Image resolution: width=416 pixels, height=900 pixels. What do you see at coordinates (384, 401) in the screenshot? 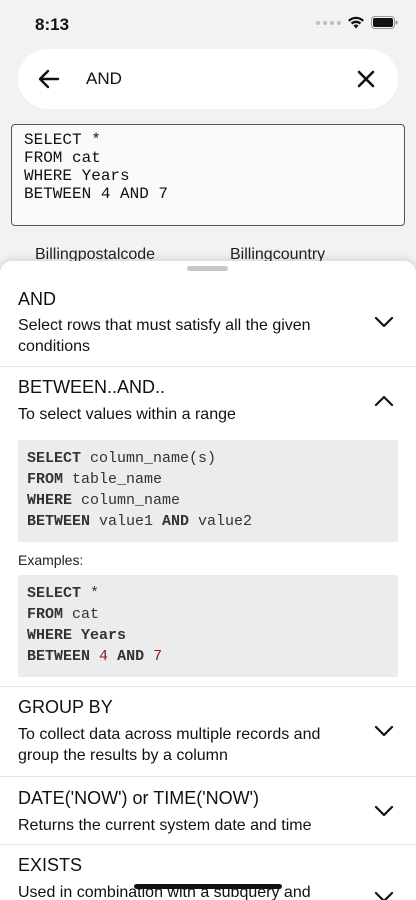
I see `chevron-up-icon` at bounding box center [384, 401].